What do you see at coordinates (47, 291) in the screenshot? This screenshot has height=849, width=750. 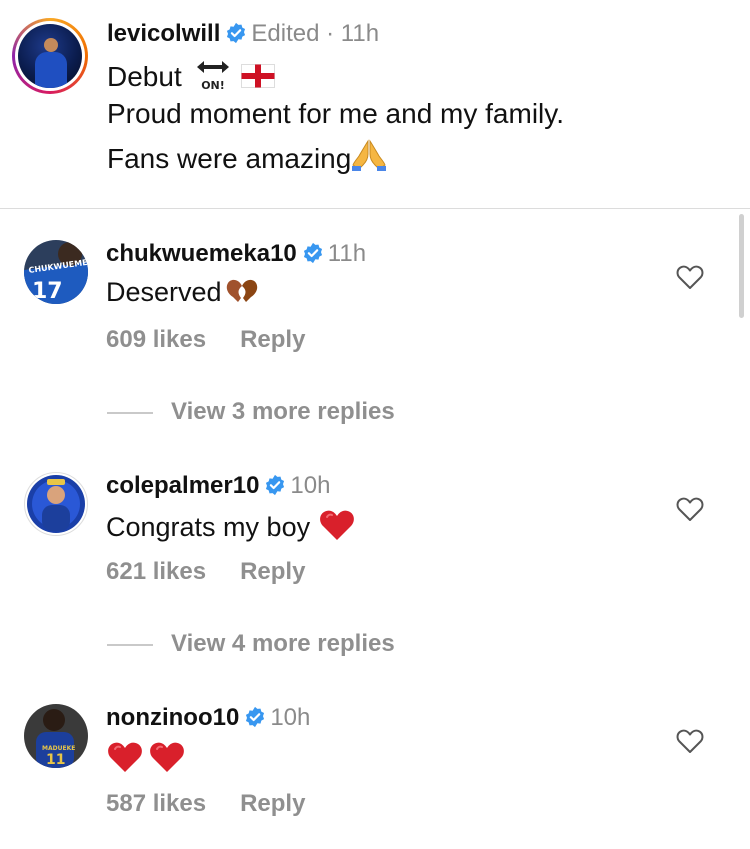 I see `svg-text: 17` at bounding box center [47, 291].